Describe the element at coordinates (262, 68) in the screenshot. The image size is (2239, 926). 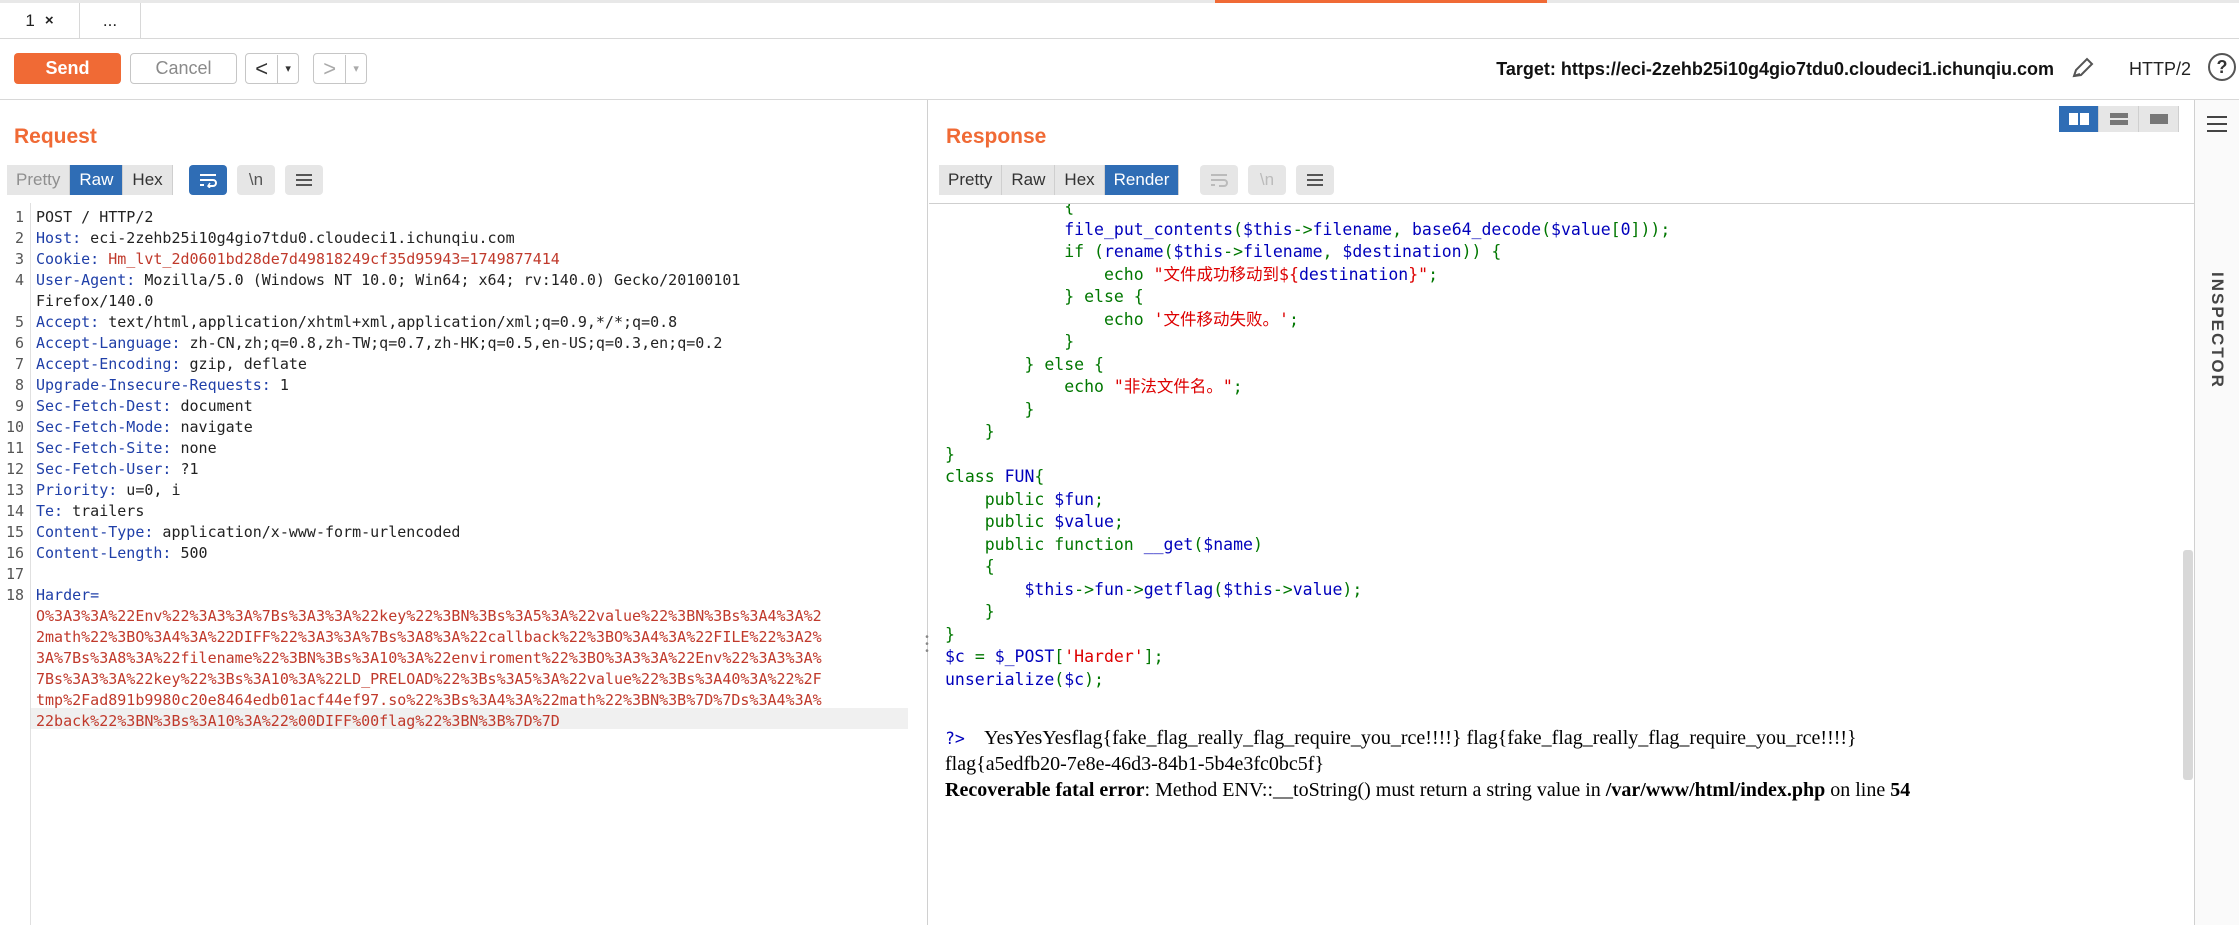
I see `history-back-button: <` at that location.